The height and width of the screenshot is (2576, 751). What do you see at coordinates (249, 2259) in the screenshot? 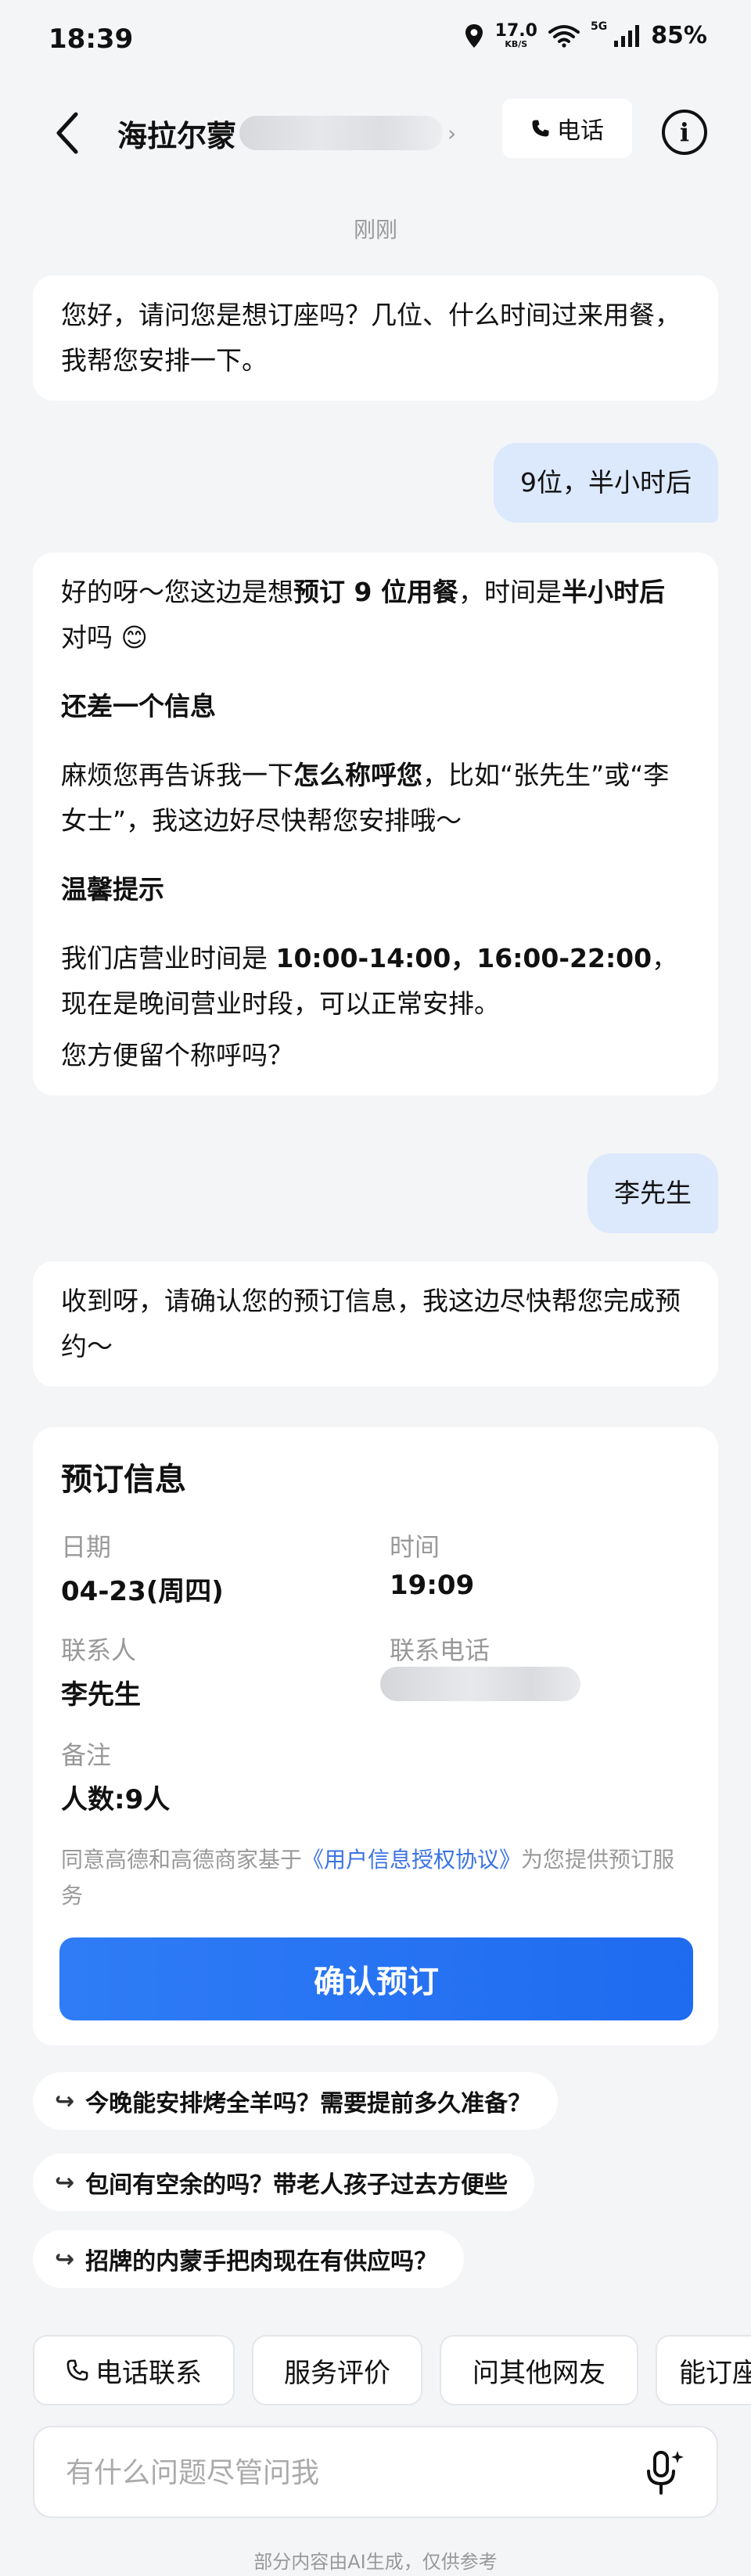
I see `suggestion-chip: ↪ 招牌的内蒙手把肉现在有供应吗？` at bounding box center [249, 2259].